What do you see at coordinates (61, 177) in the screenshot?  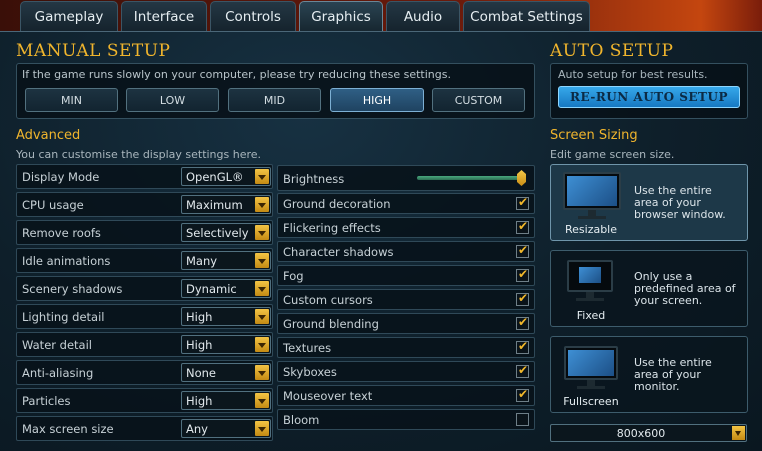 I see `setting-label: Display Mode` at bounding box center [61, 177].